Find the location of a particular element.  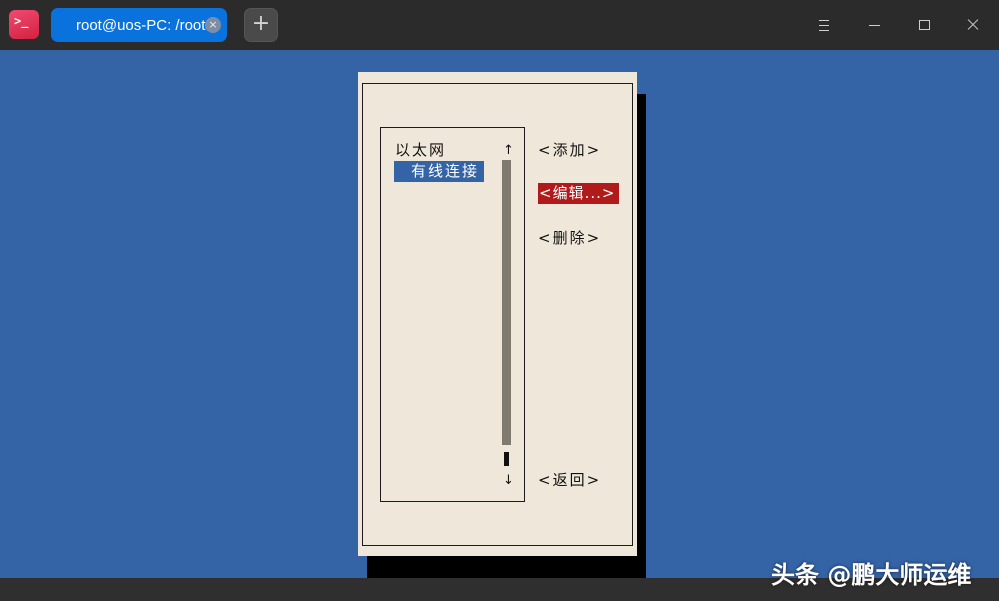

delete-button: <删除> is located at coordinates (569, 238).